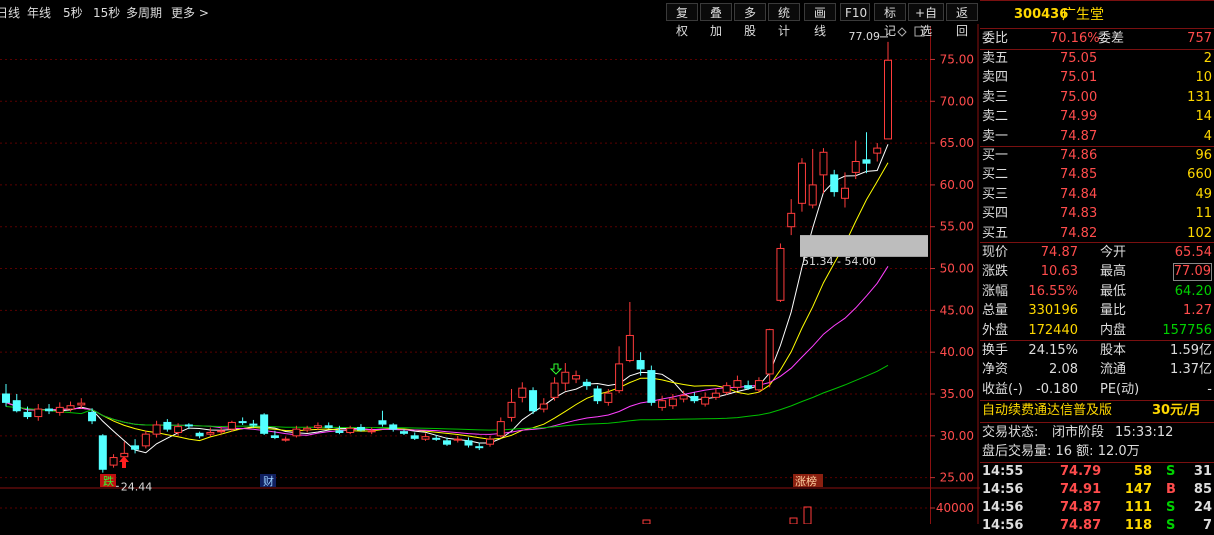 This screenshot has width=1214, height=535. I want to click on overlay-button: 叠加, so click(716, 20).